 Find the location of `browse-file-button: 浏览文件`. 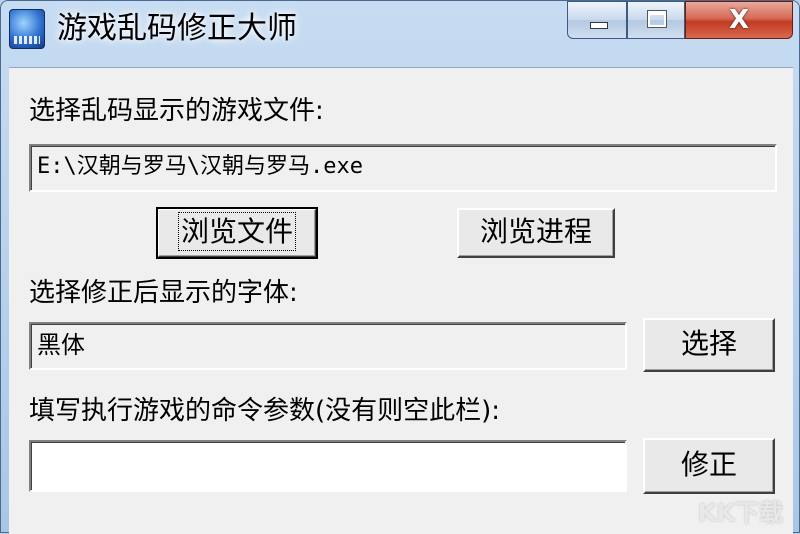

browse-file-button: 浏览文件 is located at coordinates (237, 233).